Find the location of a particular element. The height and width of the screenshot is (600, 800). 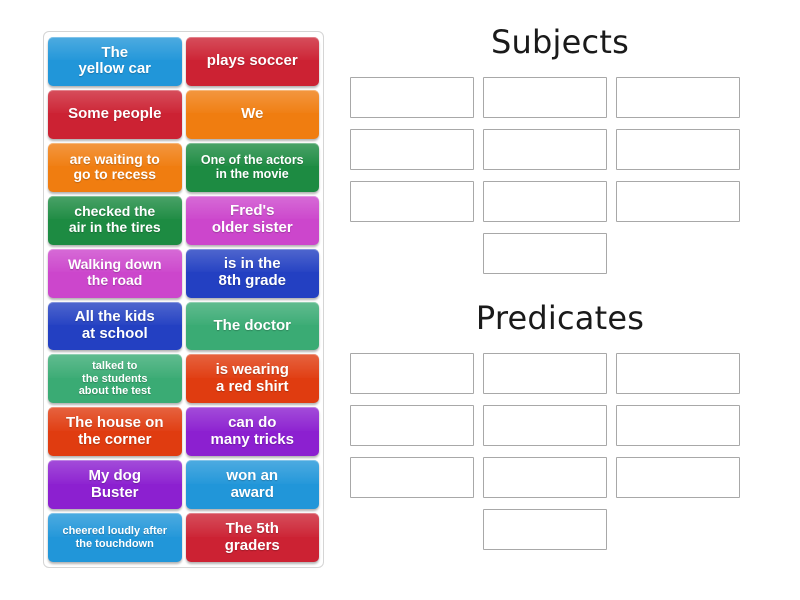

word-tile: The yellow car is located at coordinates (115, 61).